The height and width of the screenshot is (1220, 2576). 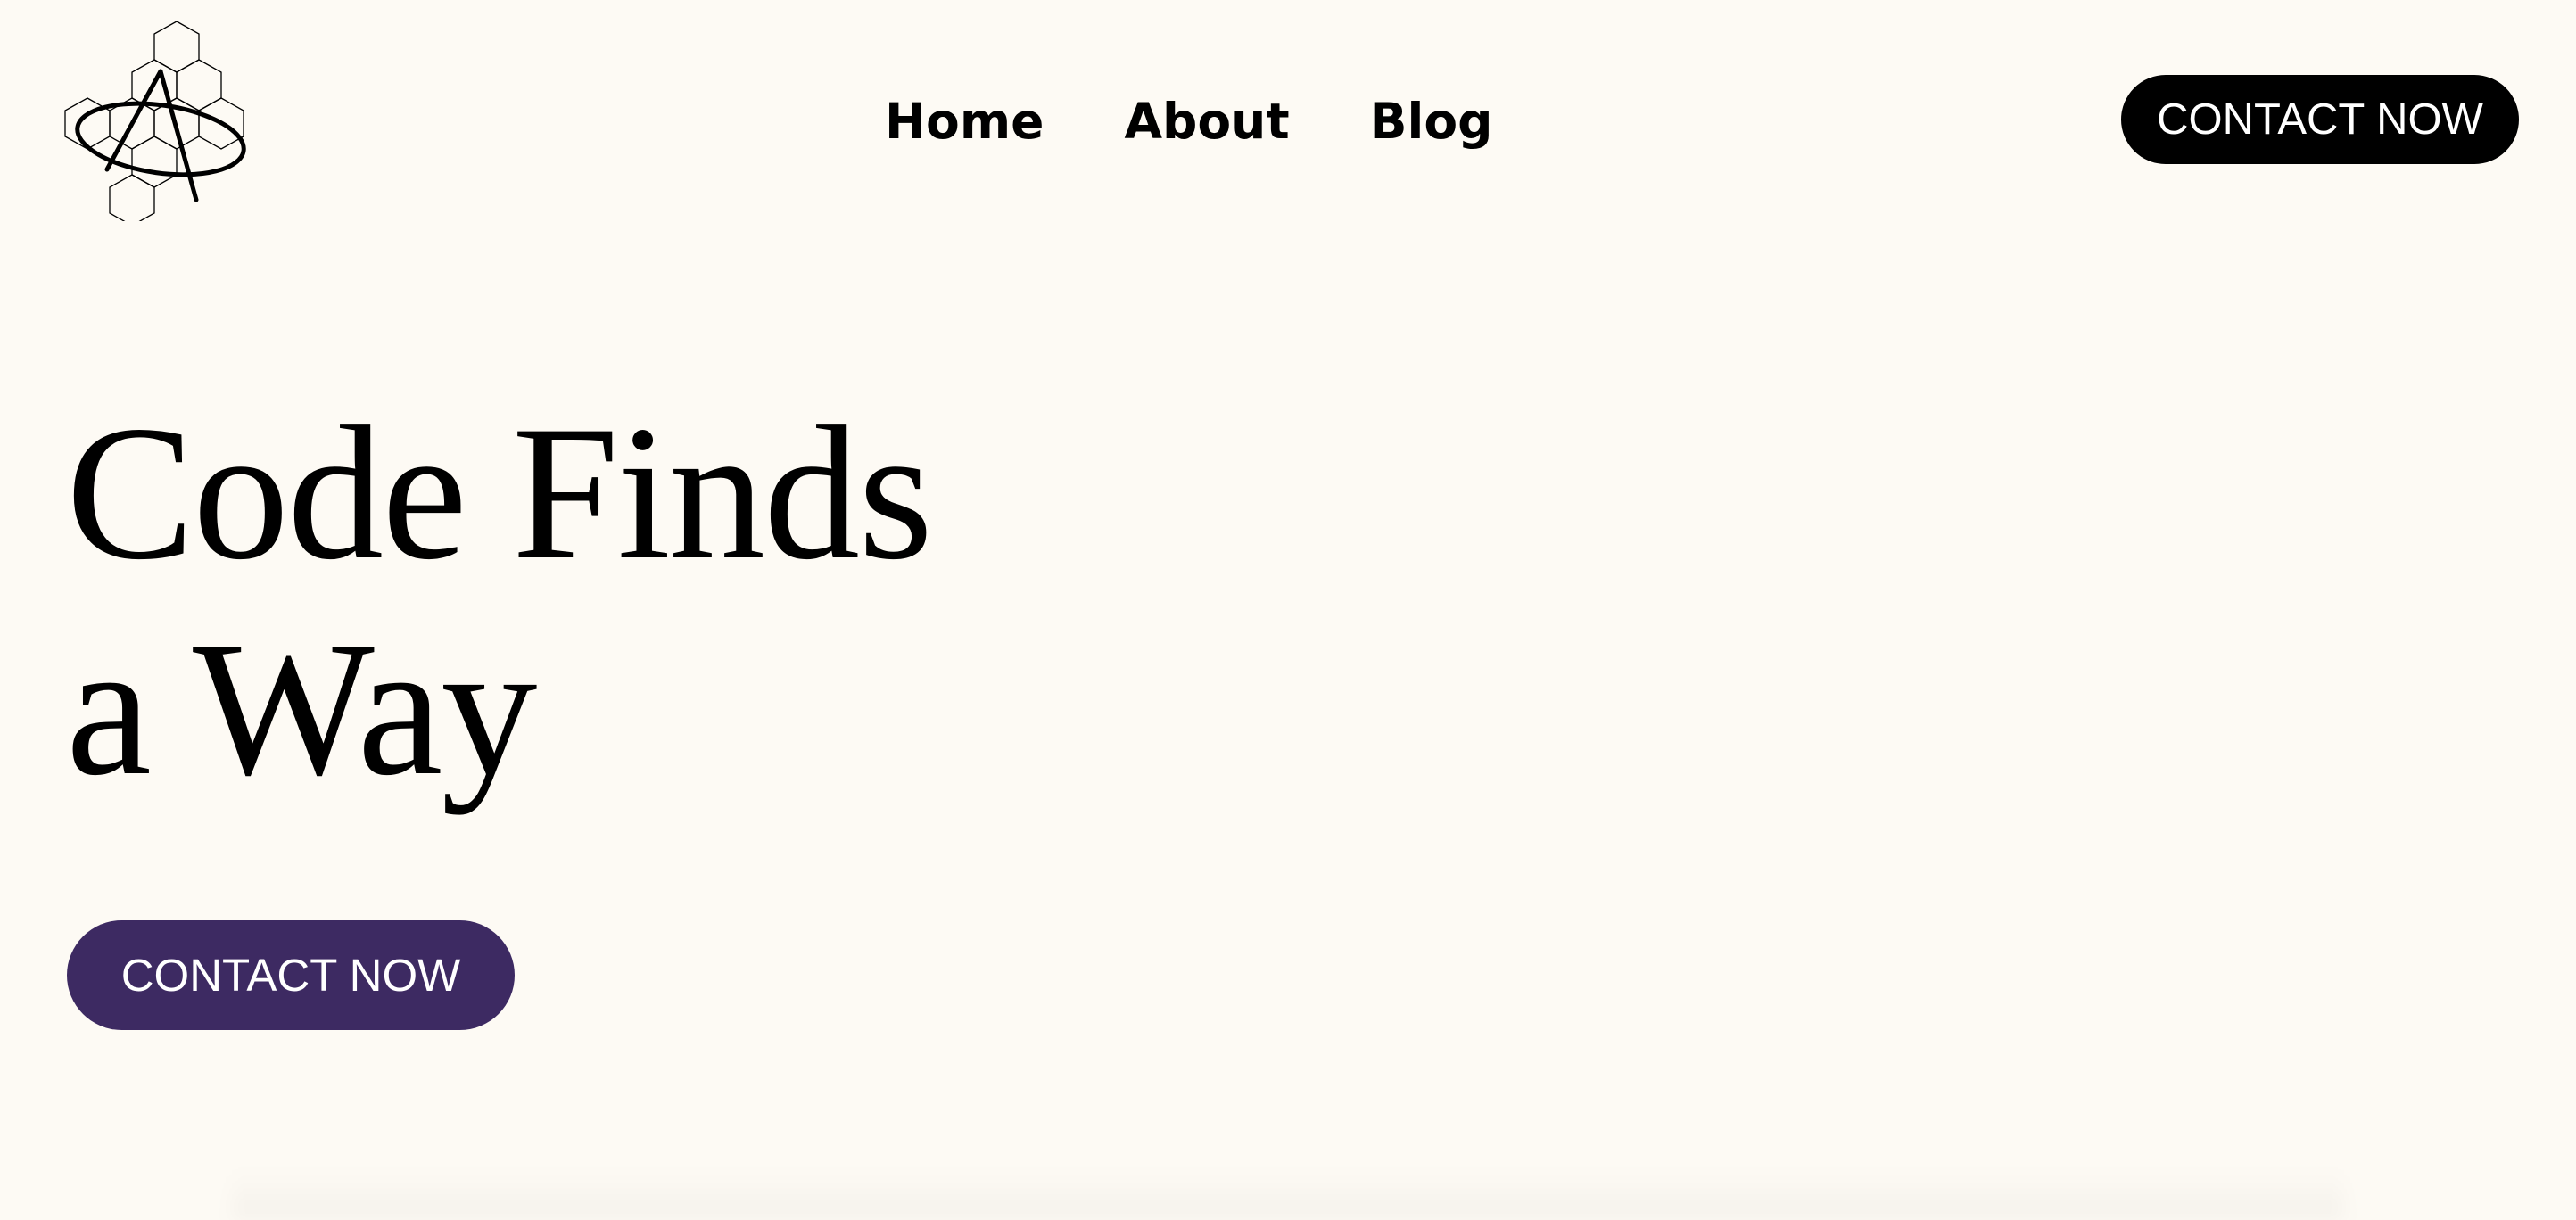 I want to click on logo-icon, so click(x=156, y=119).